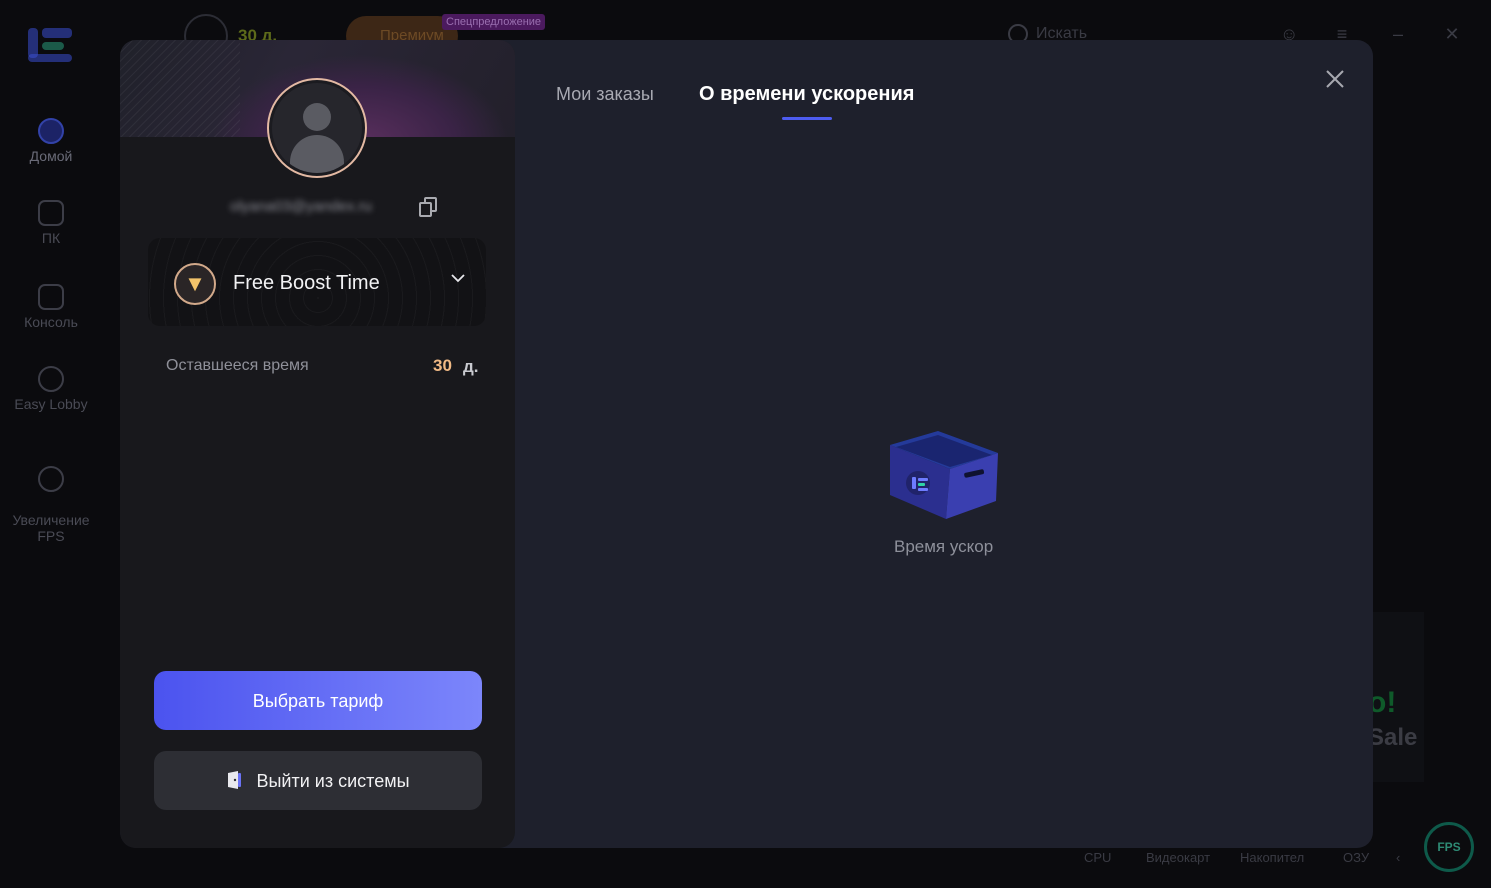  I want to click on empty-box-icon, so click(944, 475).